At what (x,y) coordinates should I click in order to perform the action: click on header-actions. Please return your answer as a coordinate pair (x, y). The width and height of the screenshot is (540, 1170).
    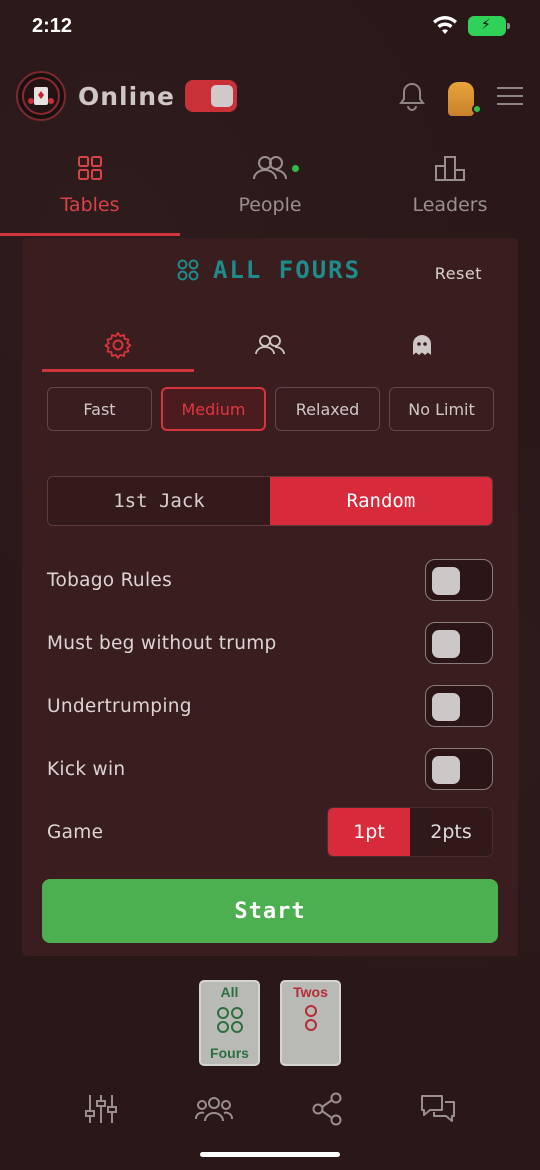
    Looking at the image, I should click on (461, 96).